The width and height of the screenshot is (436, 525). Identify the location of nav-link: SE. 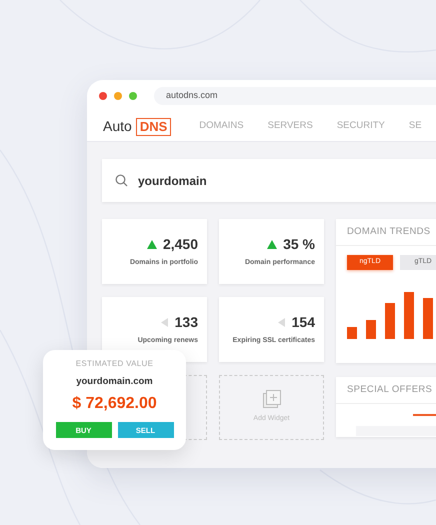
(415, 126).